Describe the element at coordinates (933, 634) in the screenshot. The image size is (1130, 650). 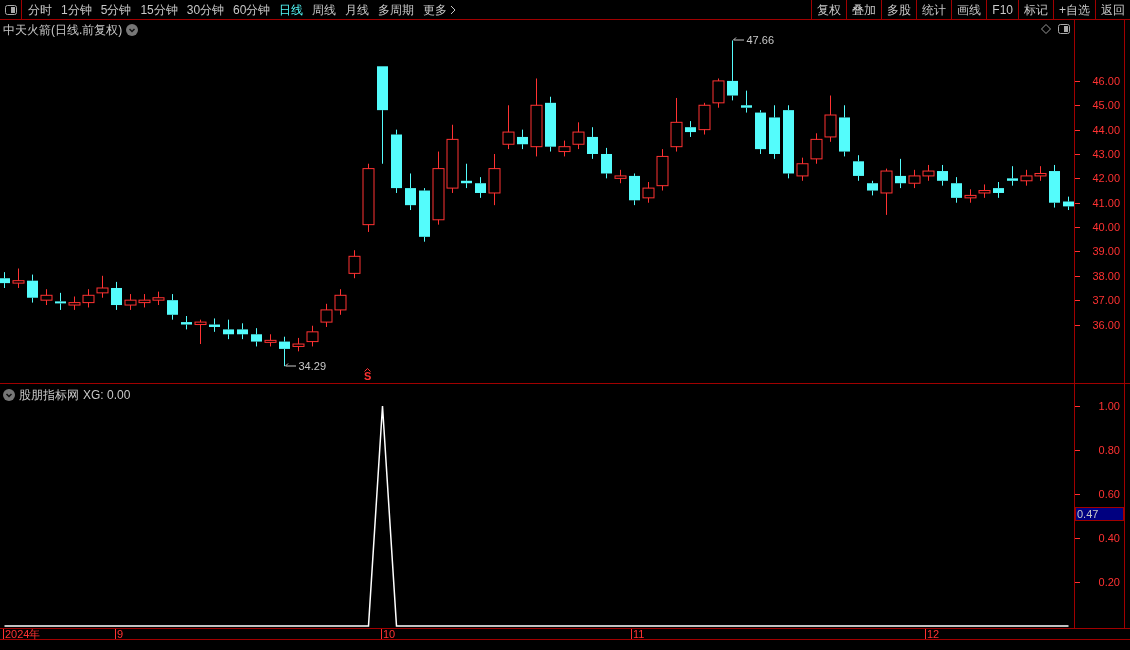
I see `date-label: 12` at that location.